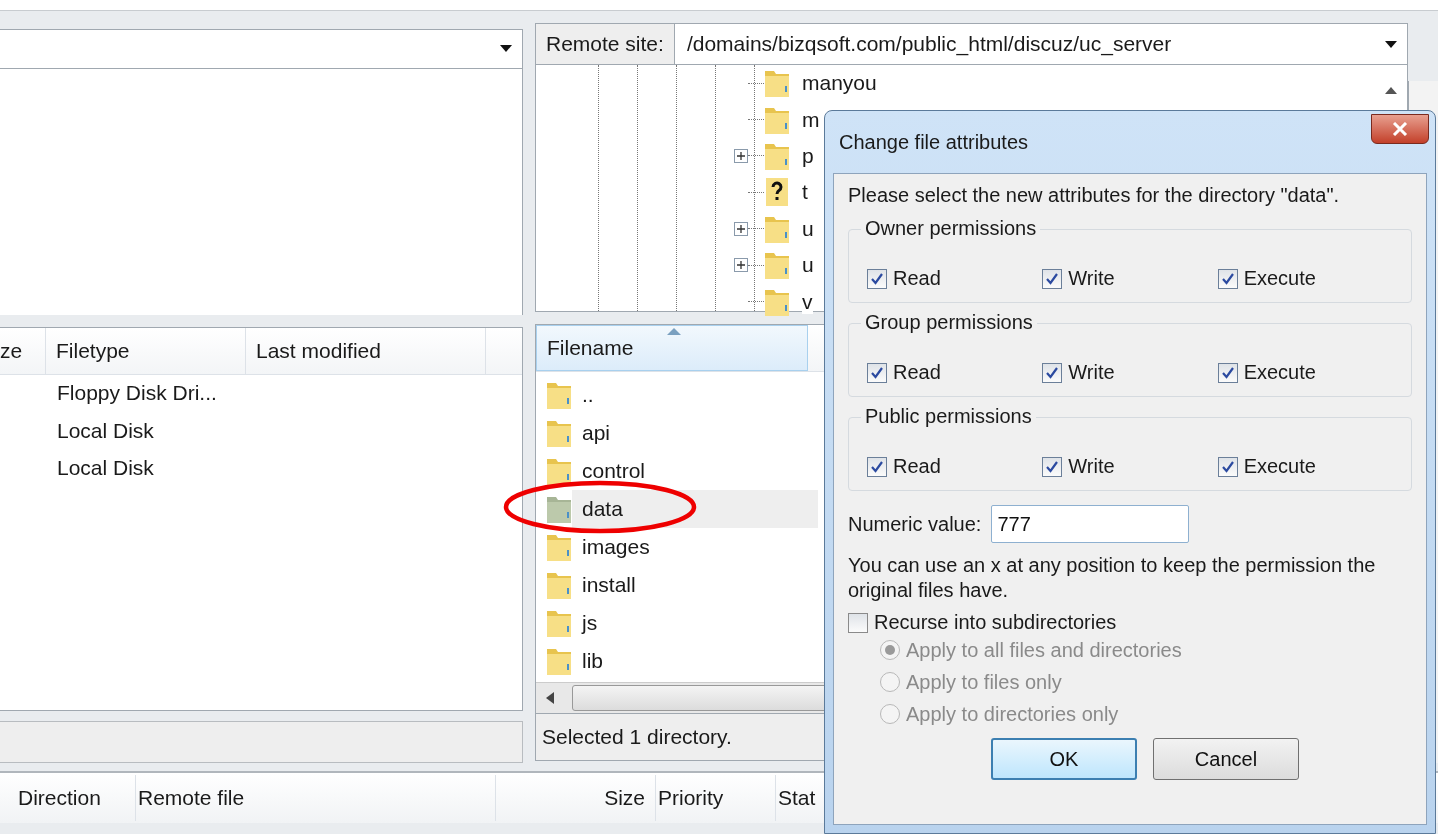  What do you see at coordinates (76, 798) in the screenshot?
I see `column-header: Direction` at bounding box center [76, 798].